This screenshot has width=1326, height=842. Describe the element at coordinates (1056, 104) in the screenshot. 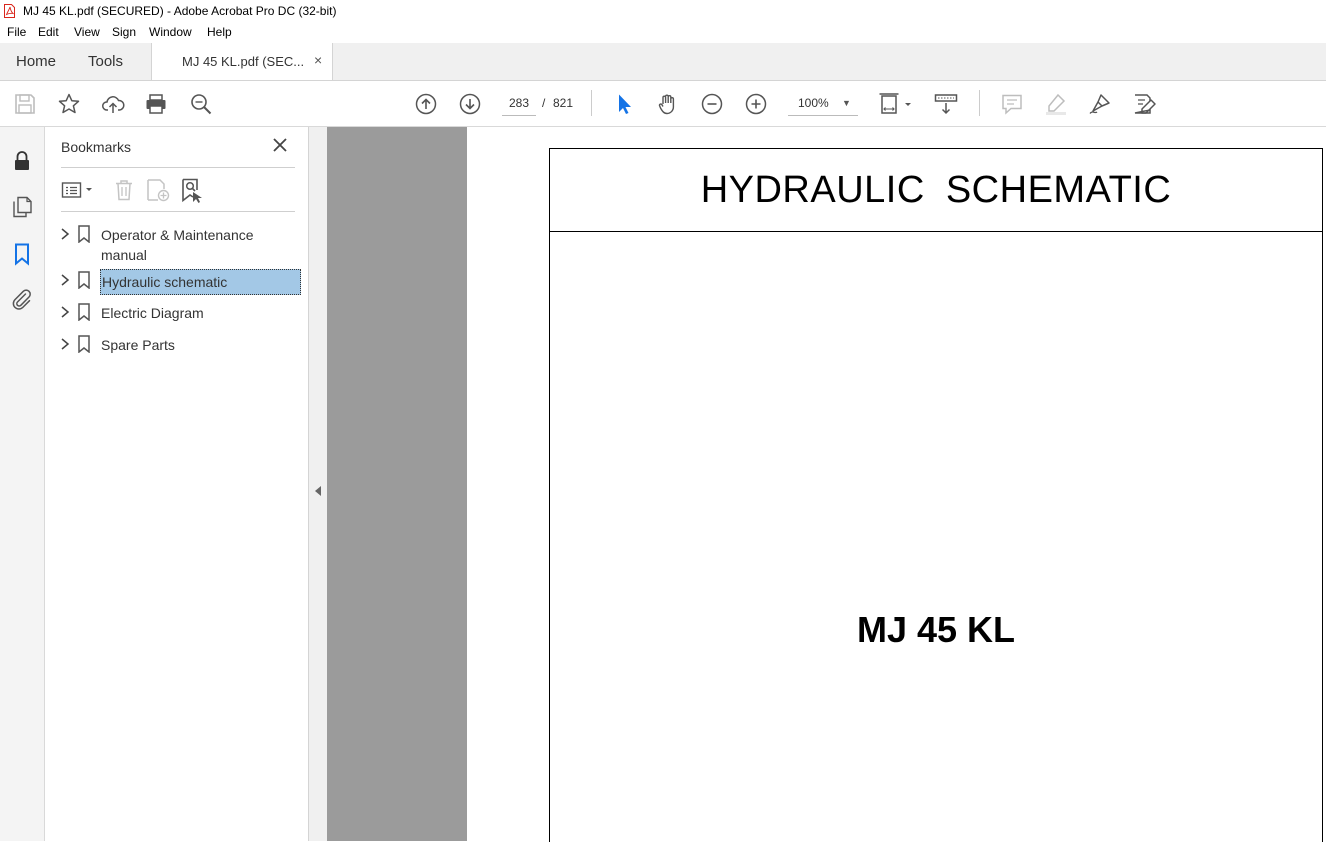

I see `highlight-icon` at that location.